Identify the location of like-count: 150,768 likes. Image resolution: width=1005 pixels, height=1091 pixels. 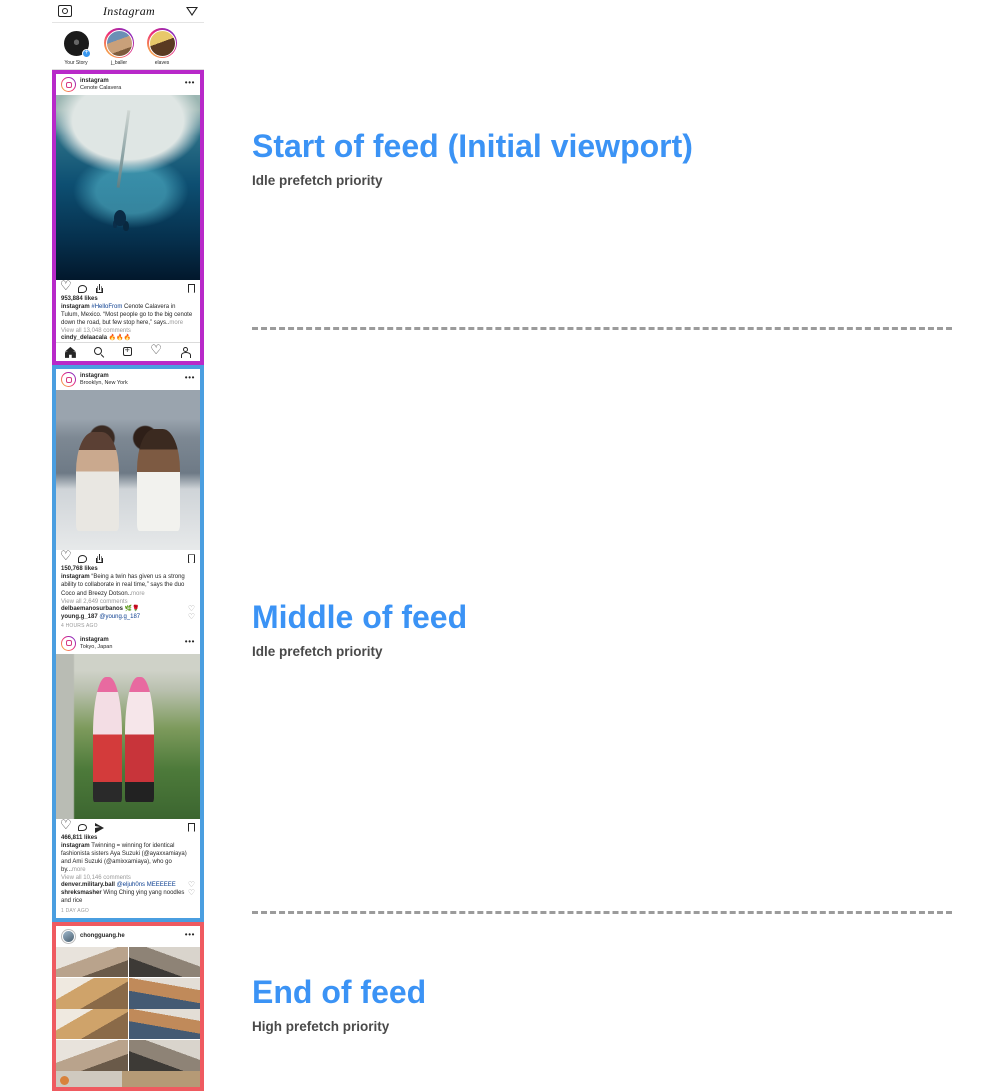
(79, 569).